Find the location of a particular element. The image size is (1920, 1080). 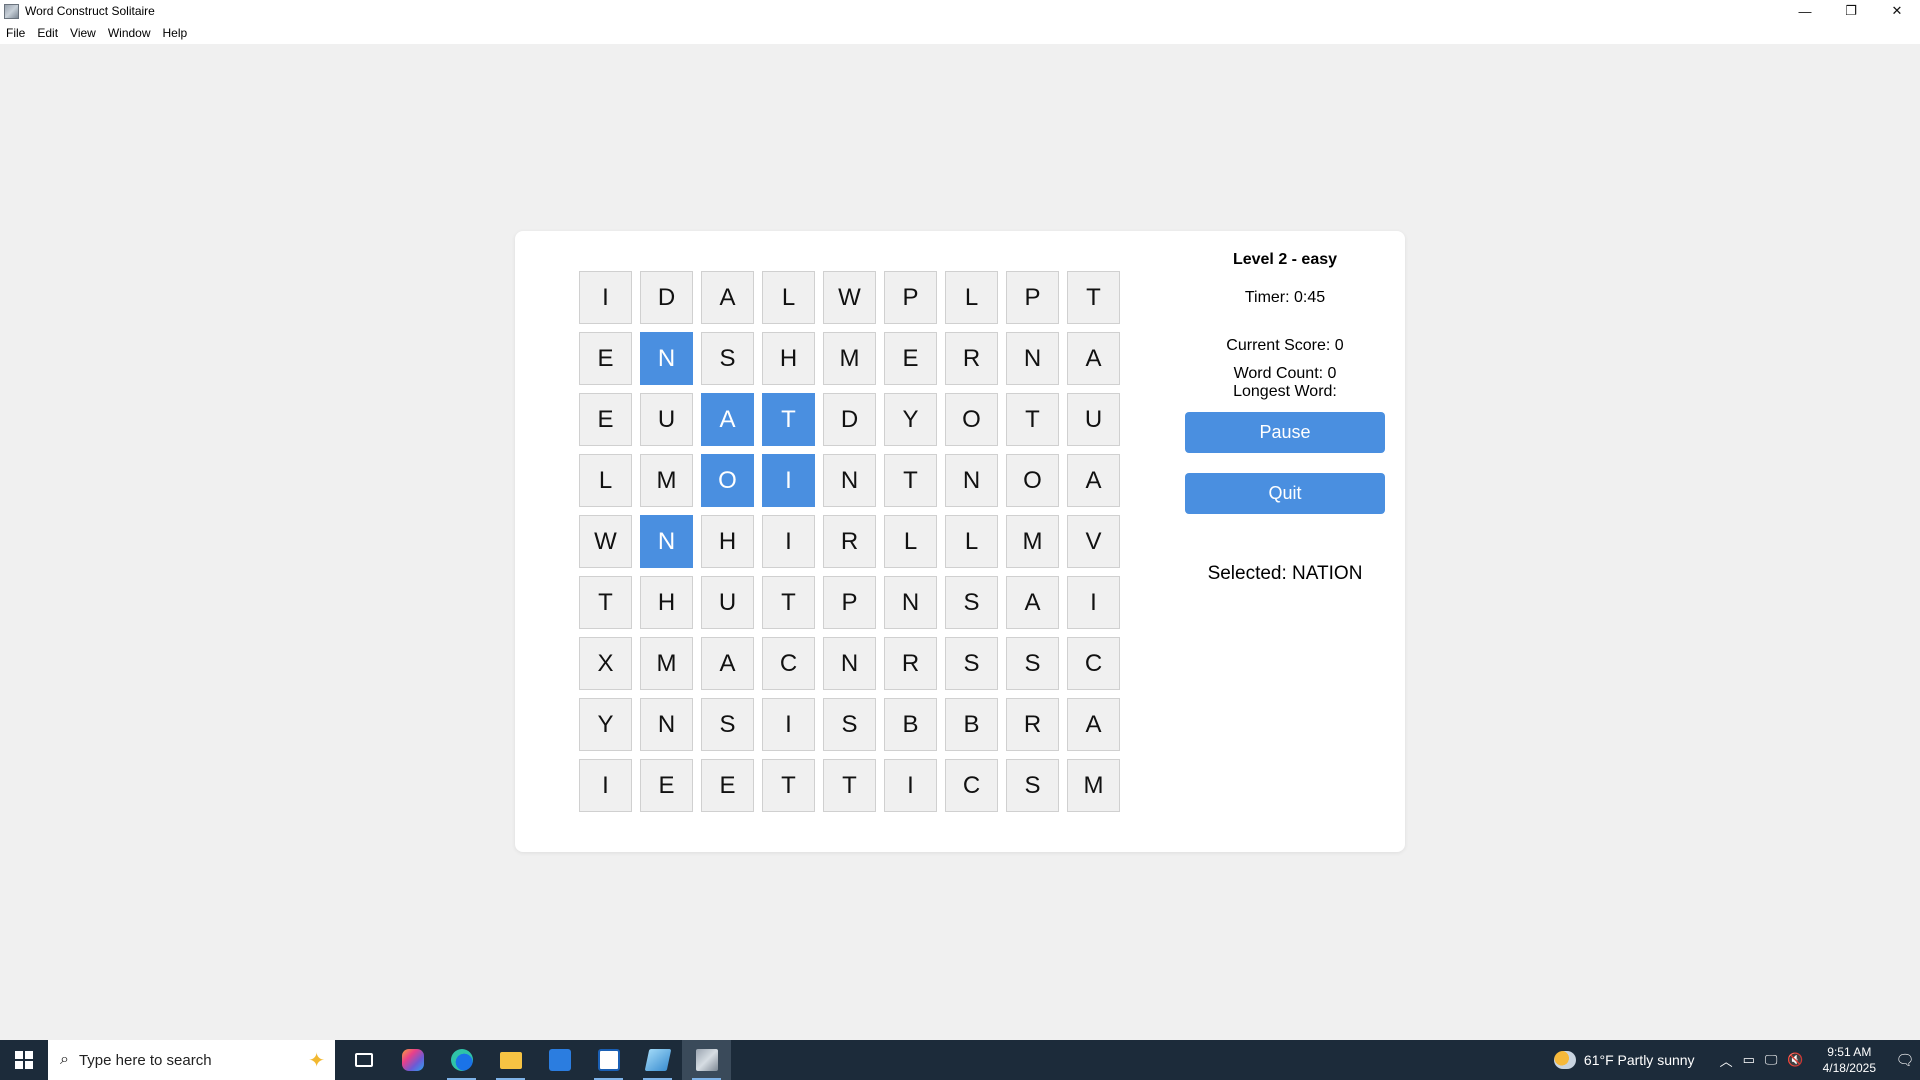

letter-tile: D is located at coordinates (666, 297).